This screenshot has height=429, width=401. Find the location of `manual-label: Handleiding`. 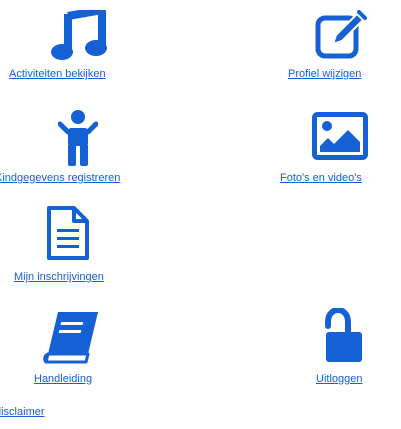

manual-label: Handleiding is located at coordinates (63, 379).